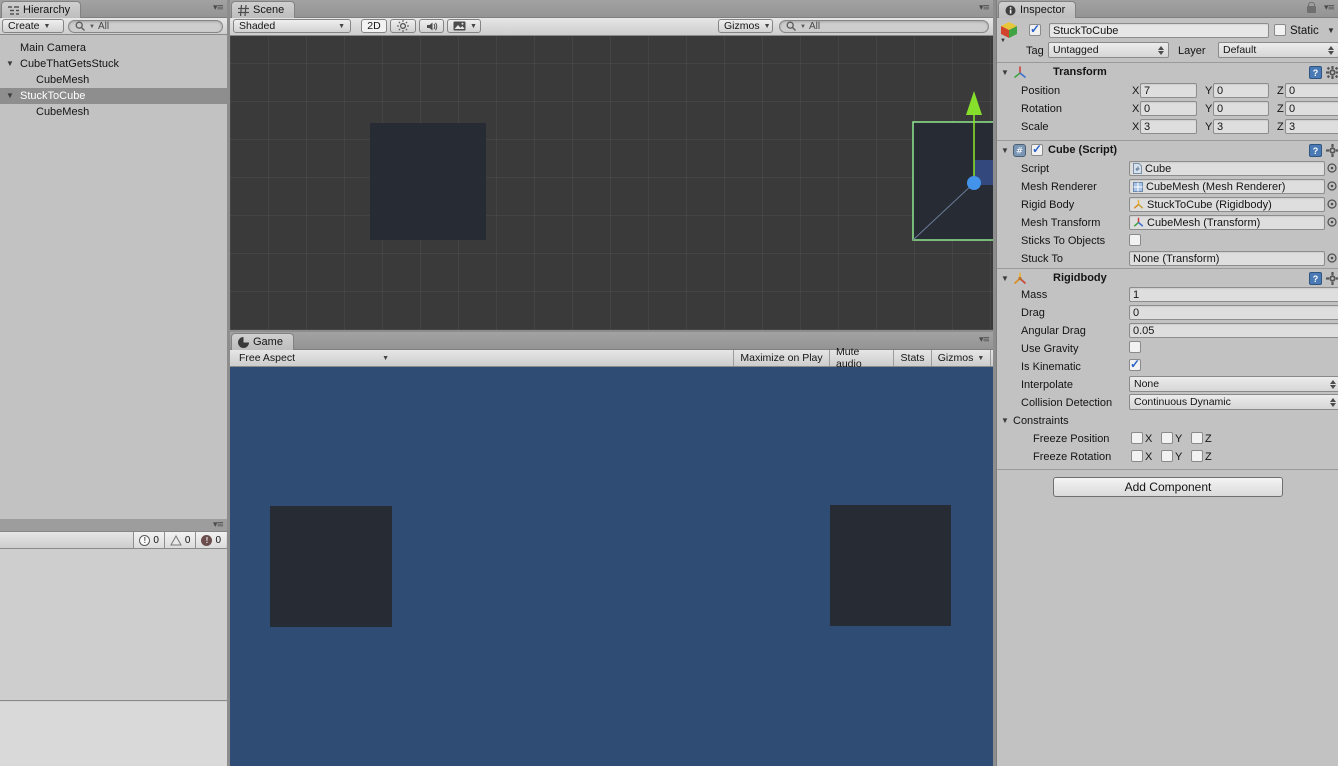 The height and width of the screenshot is (766, 1338). I want to click on scale-x-field: 3, so click(1168, 126).